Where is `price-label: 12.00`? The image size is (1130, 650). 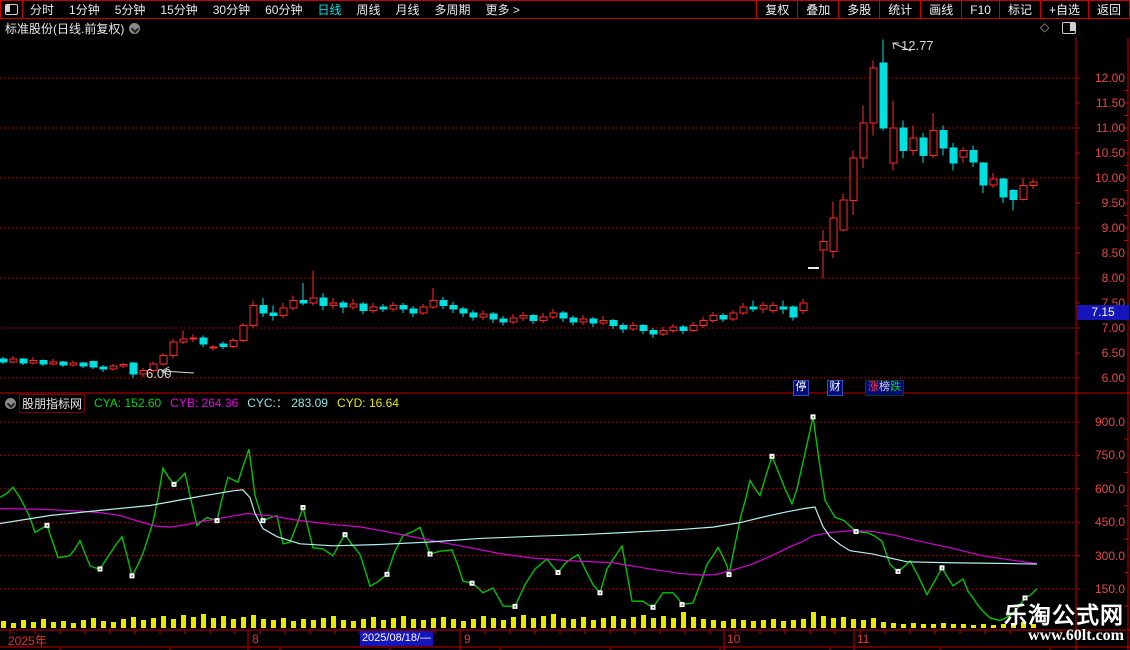
price-label: 12.00 is located at coordinates (1109, 78).